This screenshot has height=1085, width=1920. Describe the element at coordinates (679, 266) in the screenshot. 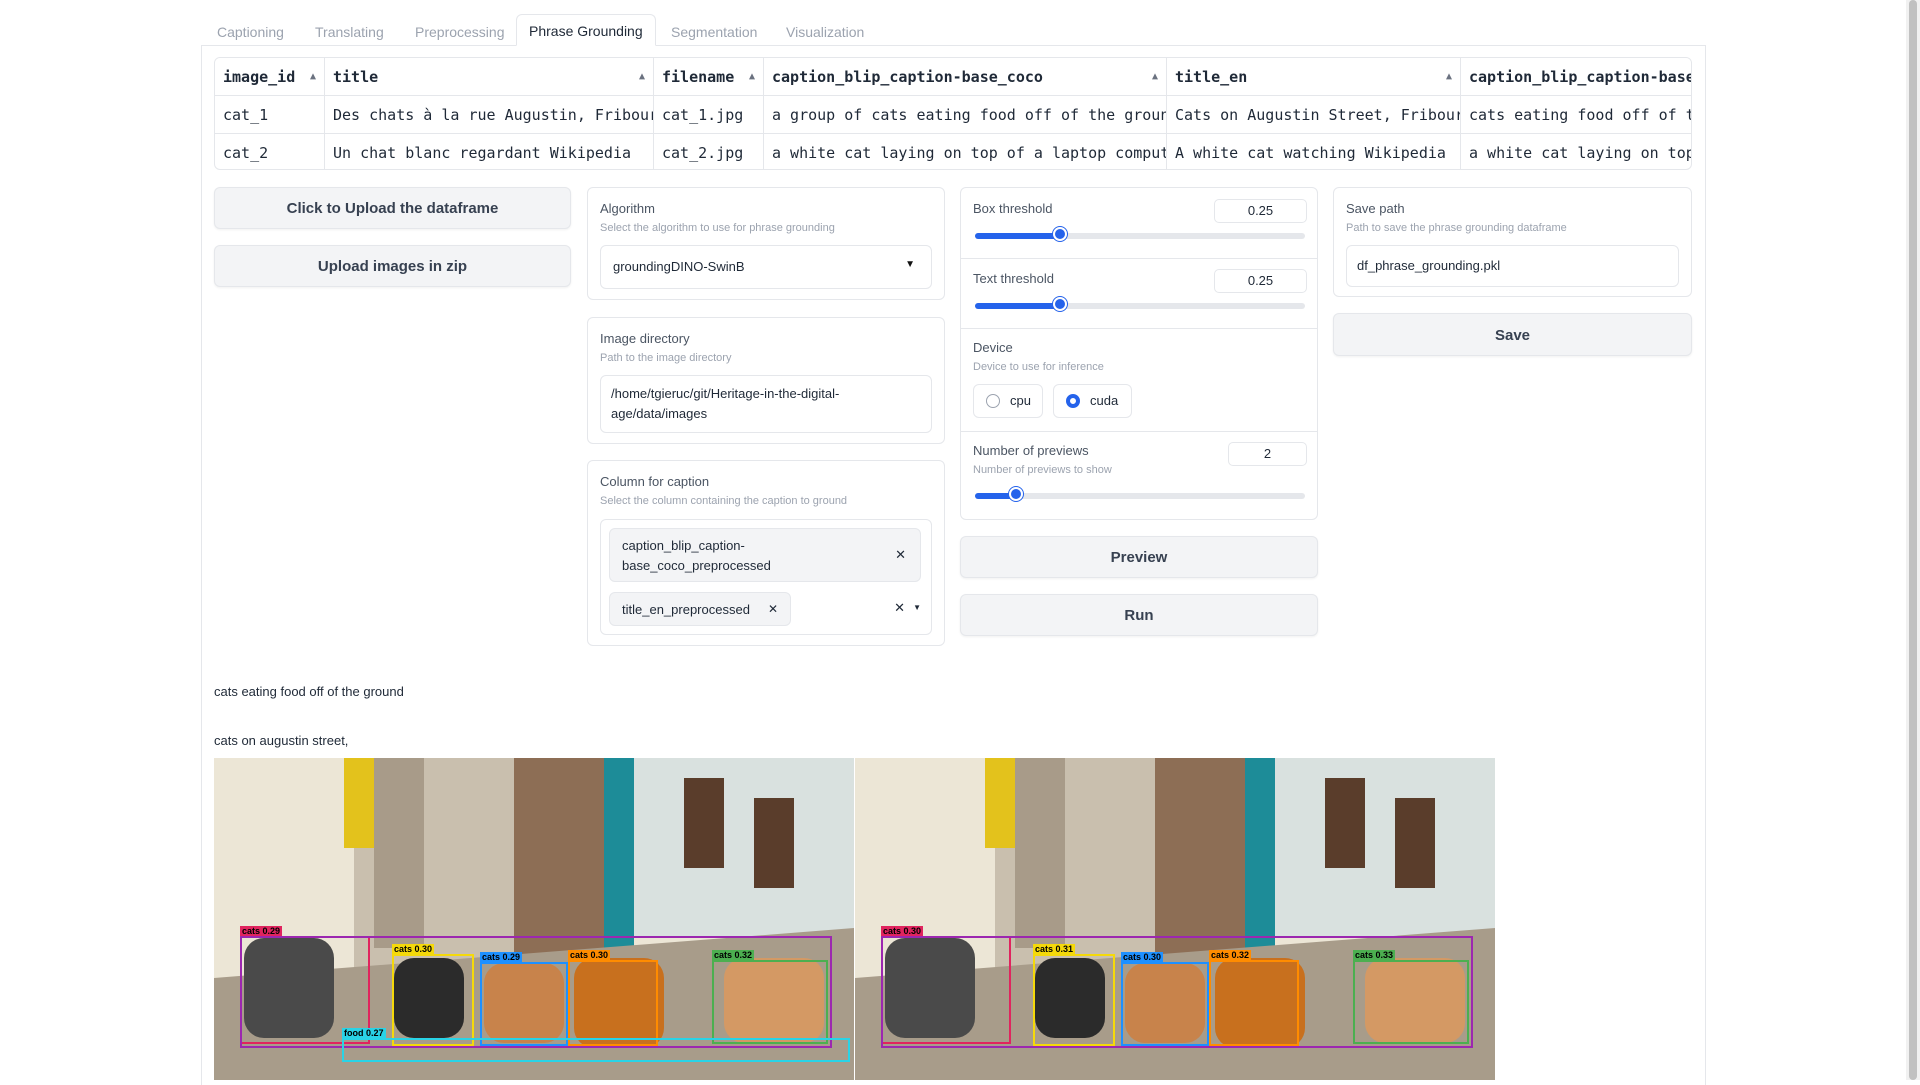

I see `algorithm-value: groundingDINO-SwinB` at that location.